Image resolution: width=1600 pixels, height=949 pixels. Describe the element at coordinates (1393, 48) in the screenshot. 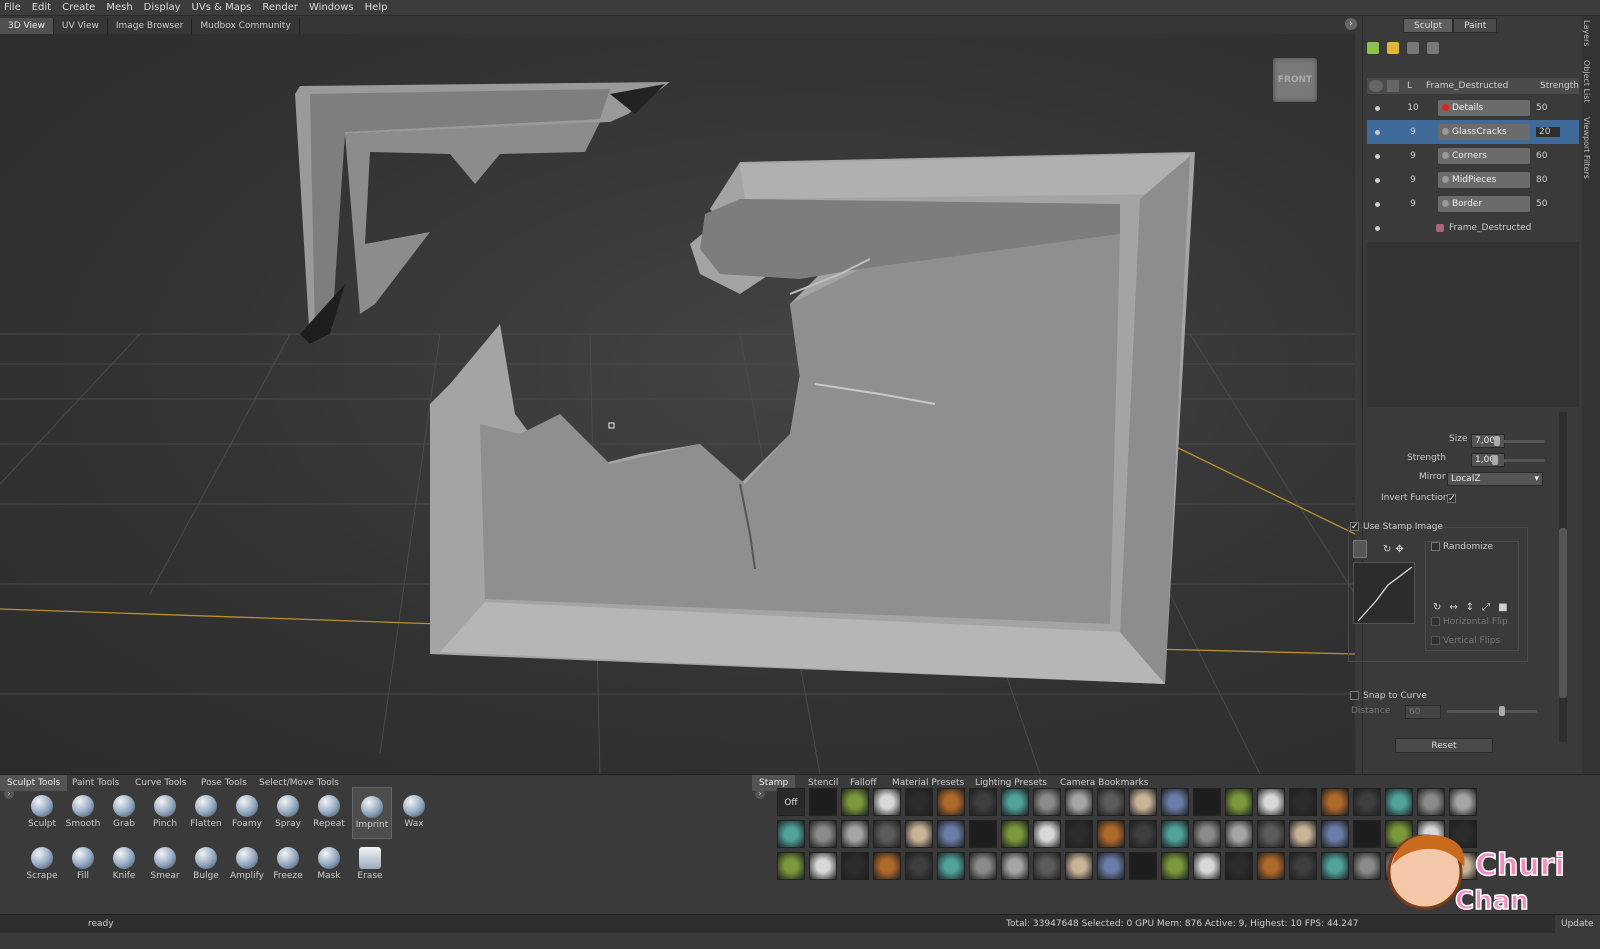

I see `folder-icon` at that location.